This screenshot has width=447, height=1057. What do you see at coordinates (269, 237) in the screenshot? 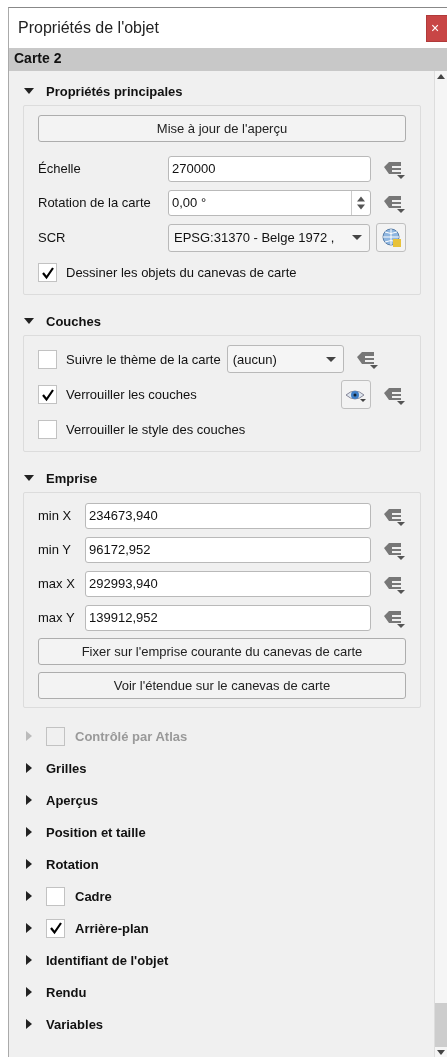
I see `crs-dropdown: EPSG:31370 - Belge 1972 ,` at bounding box center [269, 237].